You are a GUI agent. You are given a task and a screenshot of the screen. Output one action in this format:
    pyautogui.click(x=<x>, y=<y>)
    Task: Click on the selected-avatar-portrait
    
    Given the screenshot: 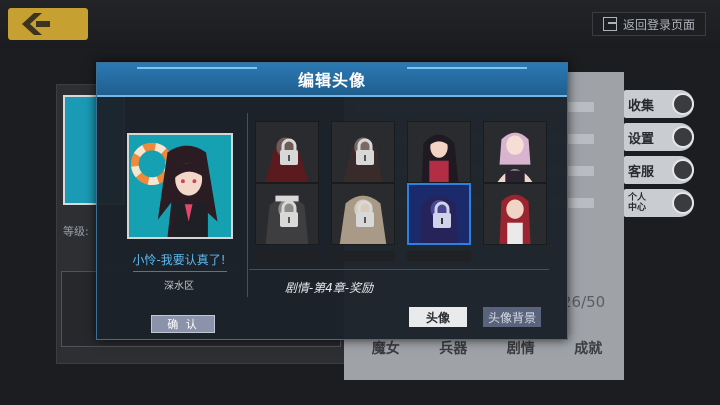 What is the action you would take?
    pyautogui.click(x=180, y=186)
    